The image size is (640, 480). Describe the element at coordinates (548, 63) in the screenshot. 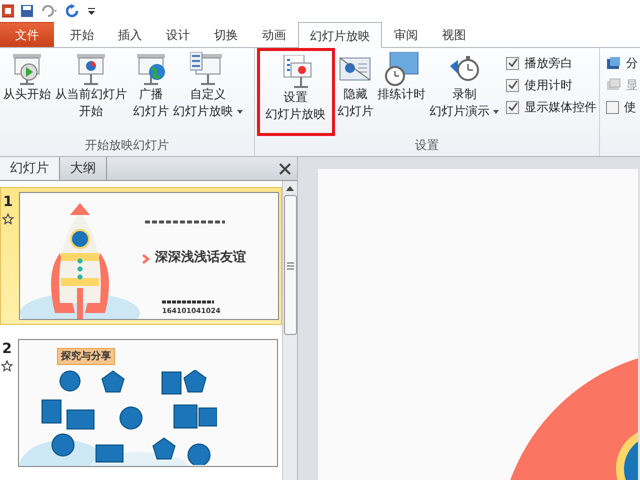

I see `checkbox-label: 播放旁白` at that location.